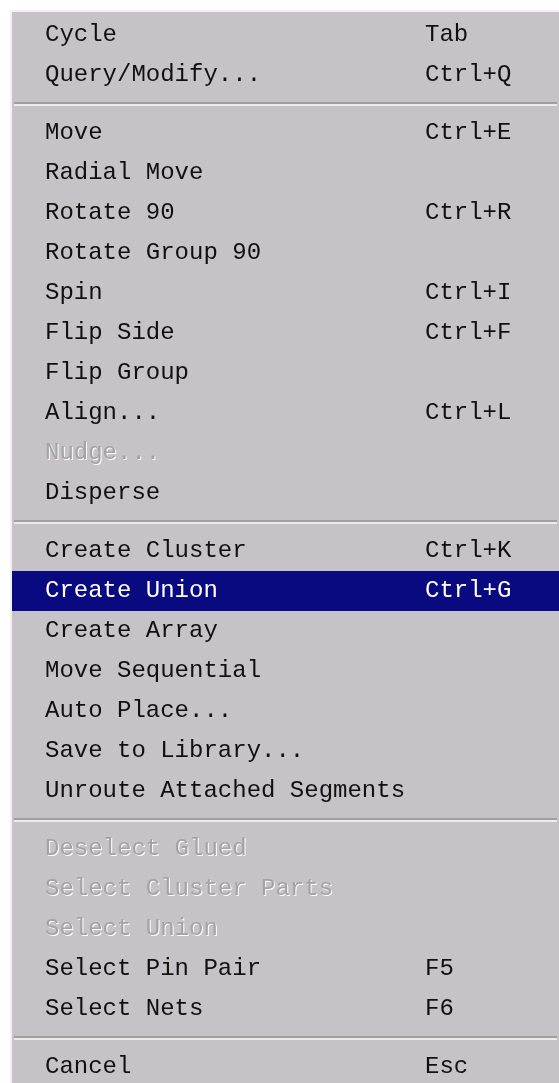 The width and height of the screenshot is (559, 1083). Describe the element at coordinates (285, 791) in the screenshot. I see `menu-item: Unroute Attached Segments` at that location.